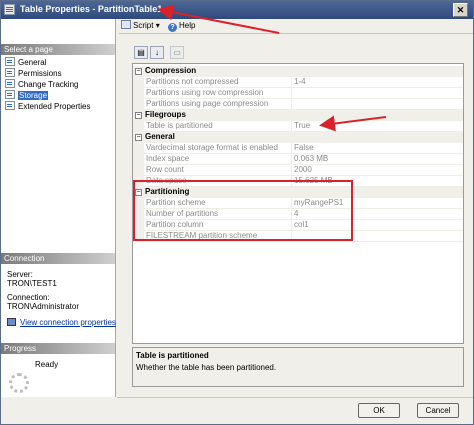  Describe the element at coordinates (272, 68) in the screenshot. I see `annotation-arrows` at that location.